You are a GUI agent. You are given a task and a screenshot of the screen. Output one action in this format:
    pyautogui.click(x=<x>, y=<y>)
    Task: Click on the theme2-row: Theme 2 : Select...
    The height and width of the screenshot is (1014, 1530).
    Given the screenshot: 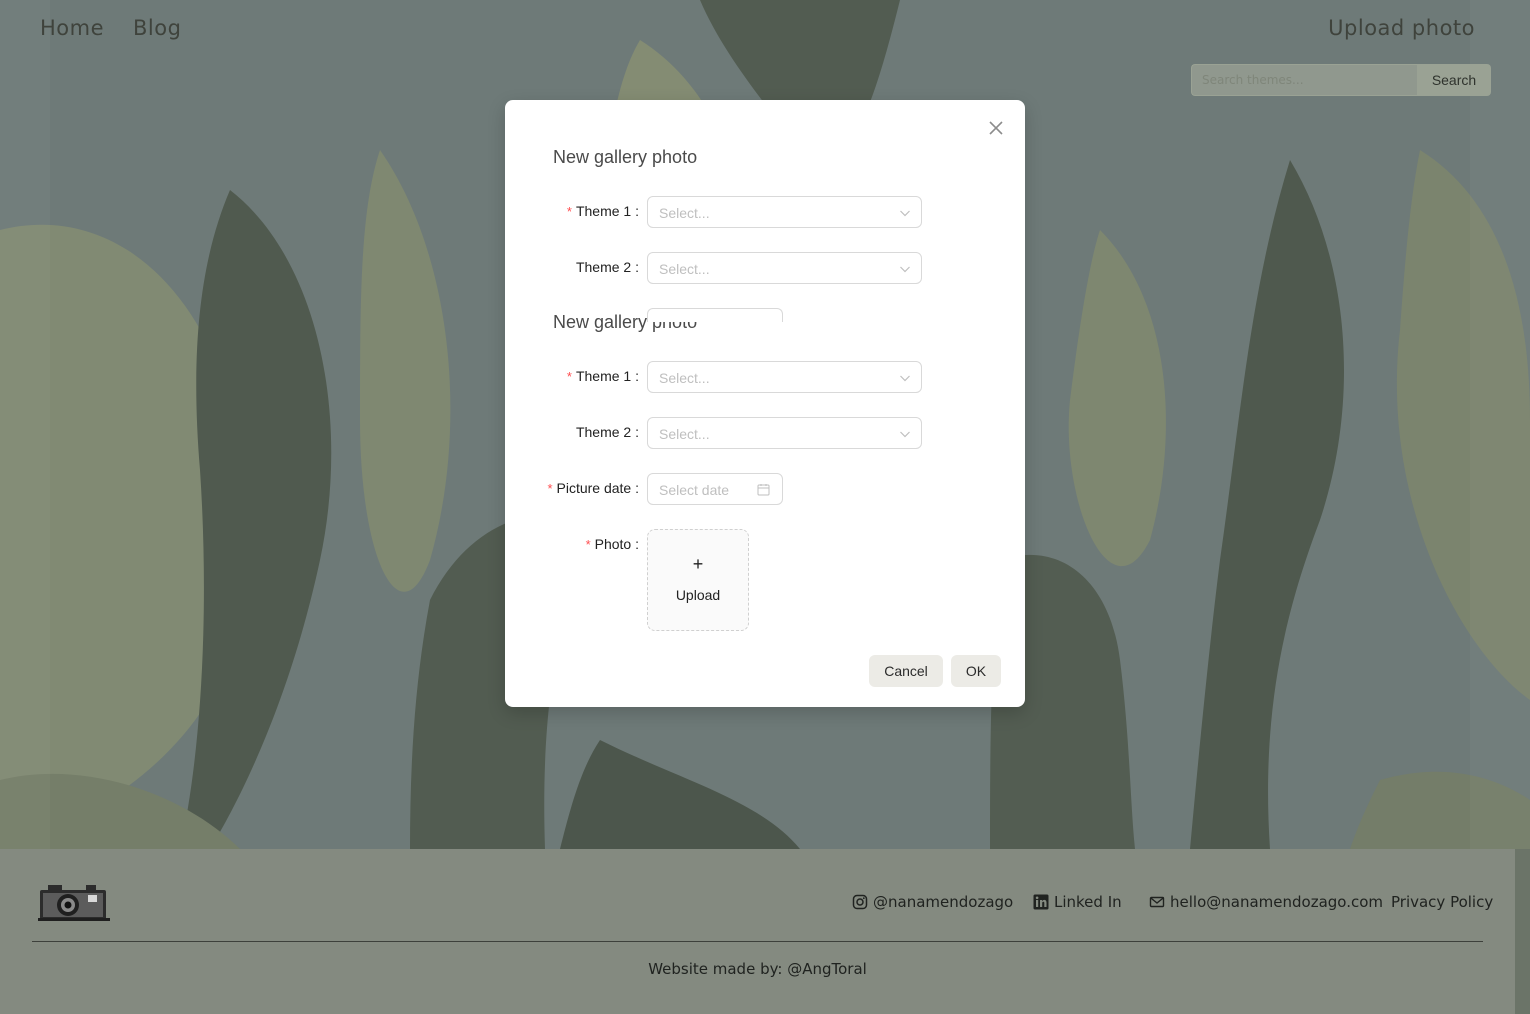 What is the action you would take?
    pyautogui.click(x=765, y=433)
    